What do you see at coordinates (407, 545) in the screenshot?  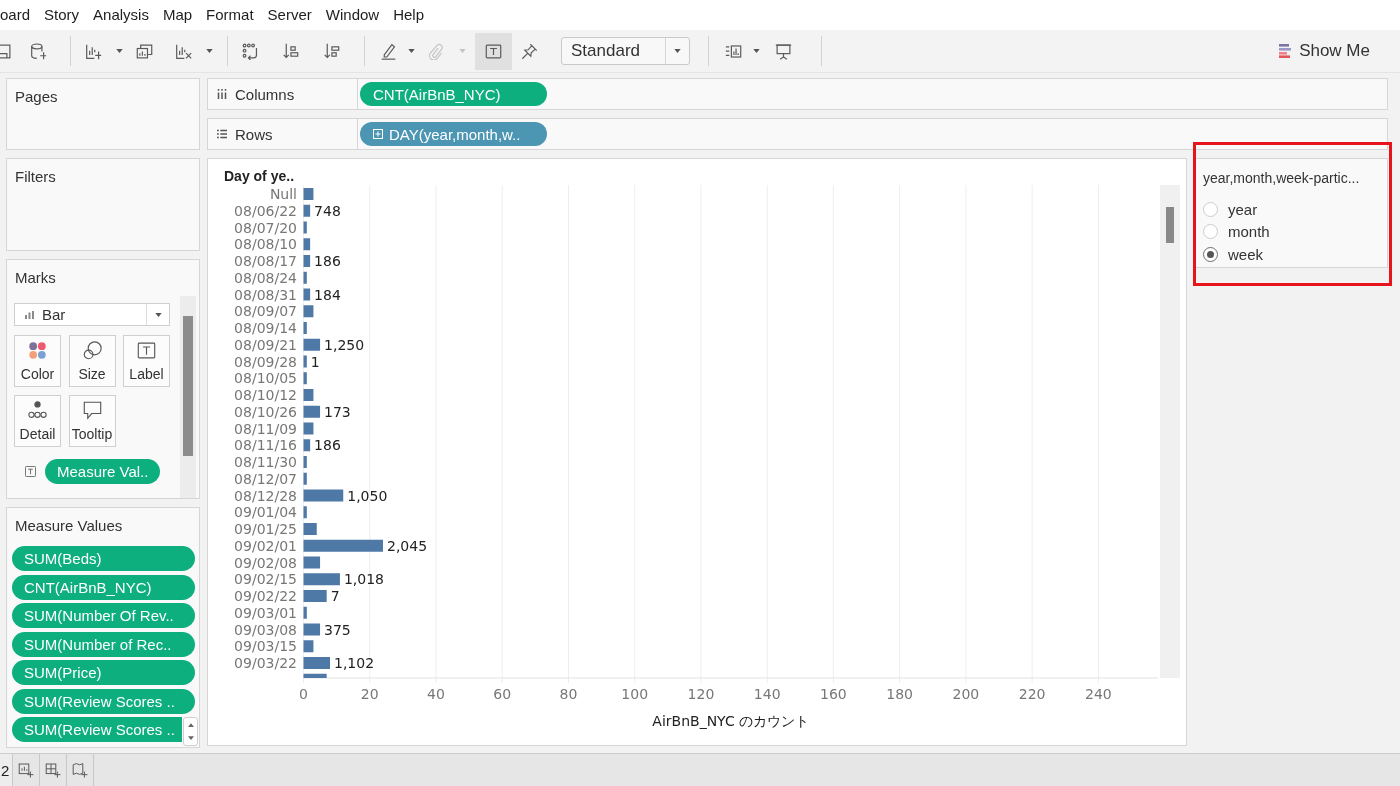 I see `data-label: 2,045` at bounding box center [407, 545].